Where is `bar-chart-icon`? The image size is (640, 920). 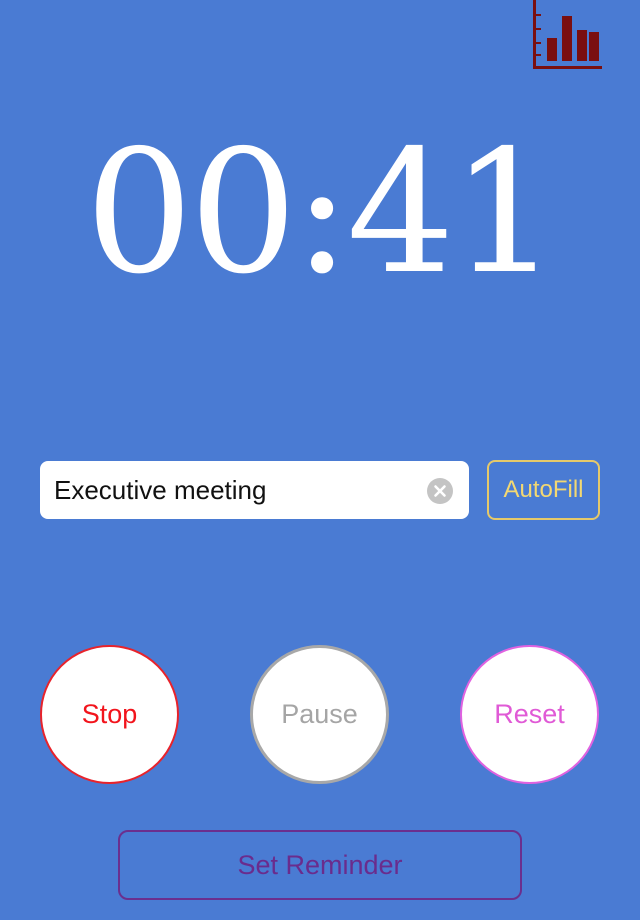
bar-chart-icon is located at coordinates (567, 34).